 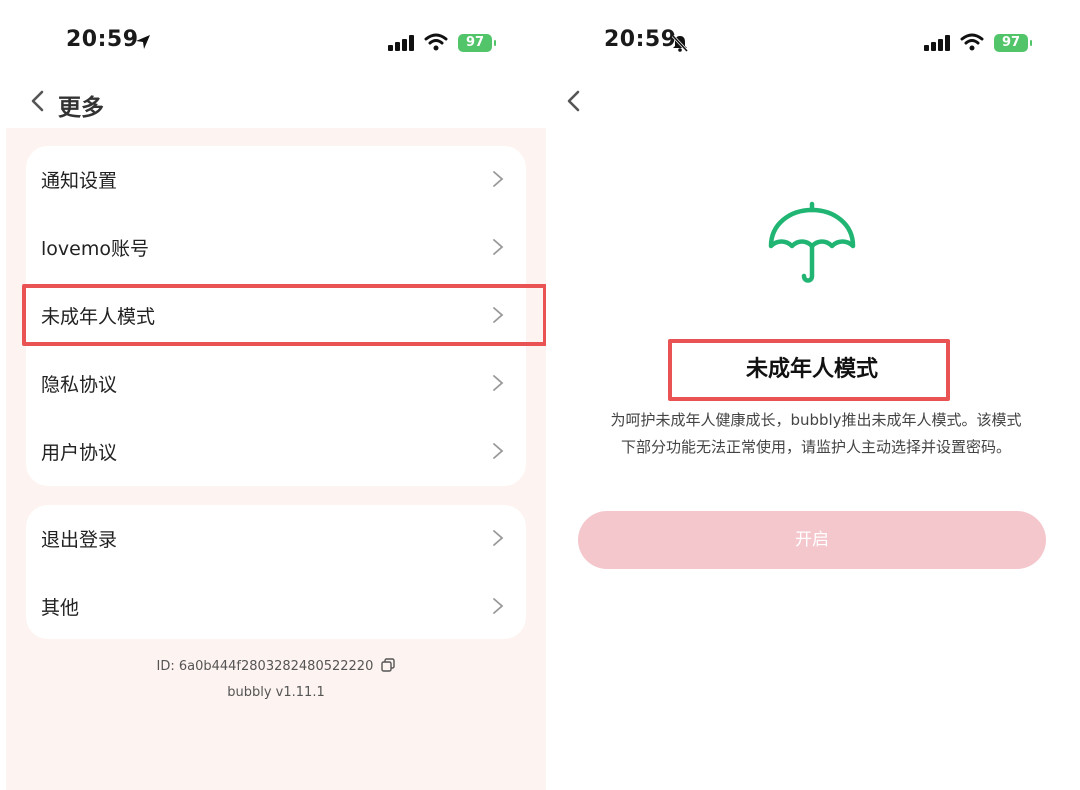 What do you see at coordinates (143, 42) in the screenshot?
I see `location-arrow-icon` at bounding box center [143, 42].